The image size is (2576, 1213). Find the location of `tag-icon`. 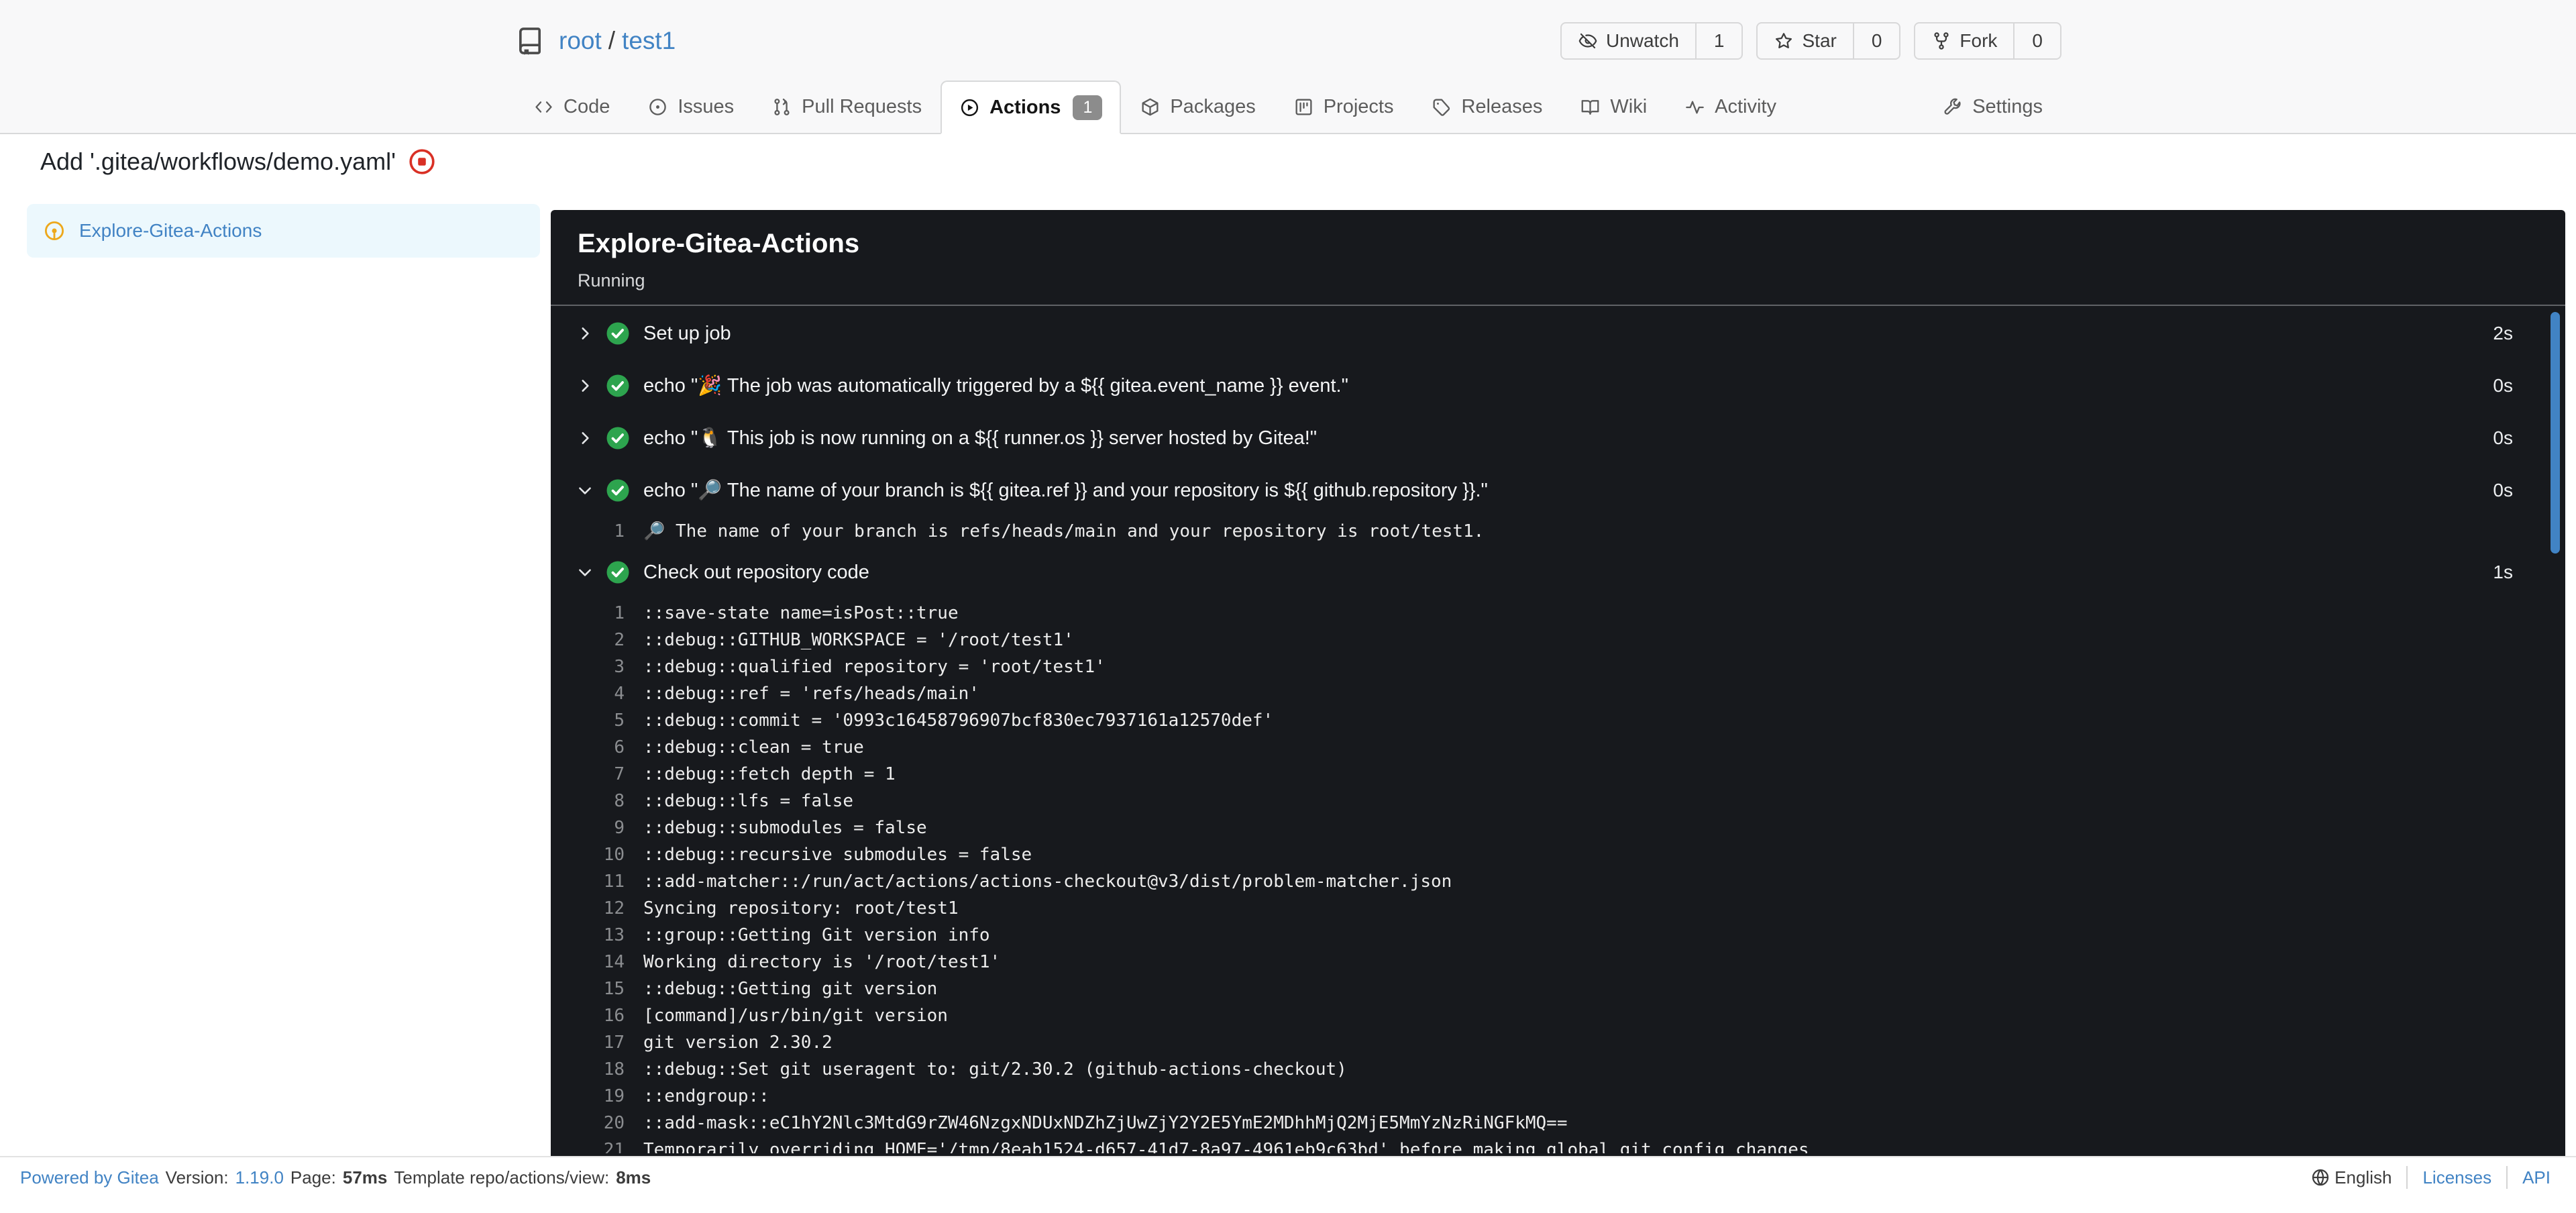

tag-icon is located at coordinates (1441, 107).